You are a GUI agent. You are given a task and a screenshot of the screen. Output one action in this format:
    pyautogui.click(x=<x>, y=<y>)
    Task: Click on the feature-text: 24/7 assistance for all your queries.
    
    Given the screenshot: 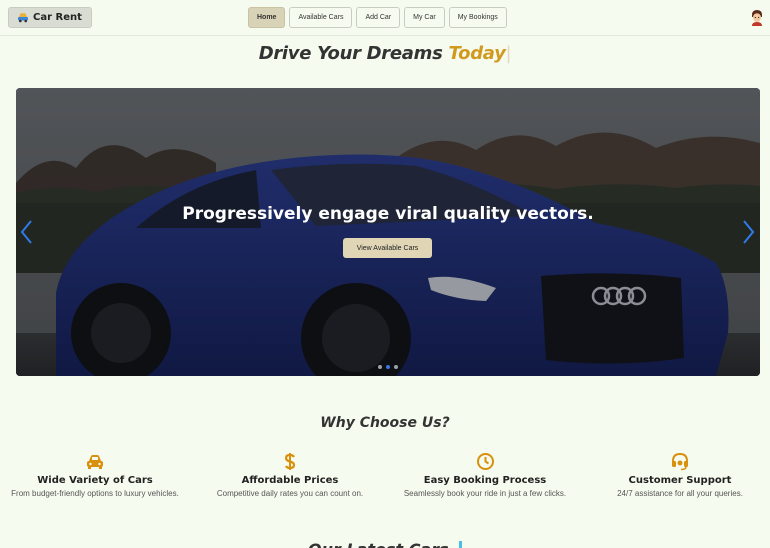 What is the action you would take?
    pyautogui.click(x=680, y=493)
    